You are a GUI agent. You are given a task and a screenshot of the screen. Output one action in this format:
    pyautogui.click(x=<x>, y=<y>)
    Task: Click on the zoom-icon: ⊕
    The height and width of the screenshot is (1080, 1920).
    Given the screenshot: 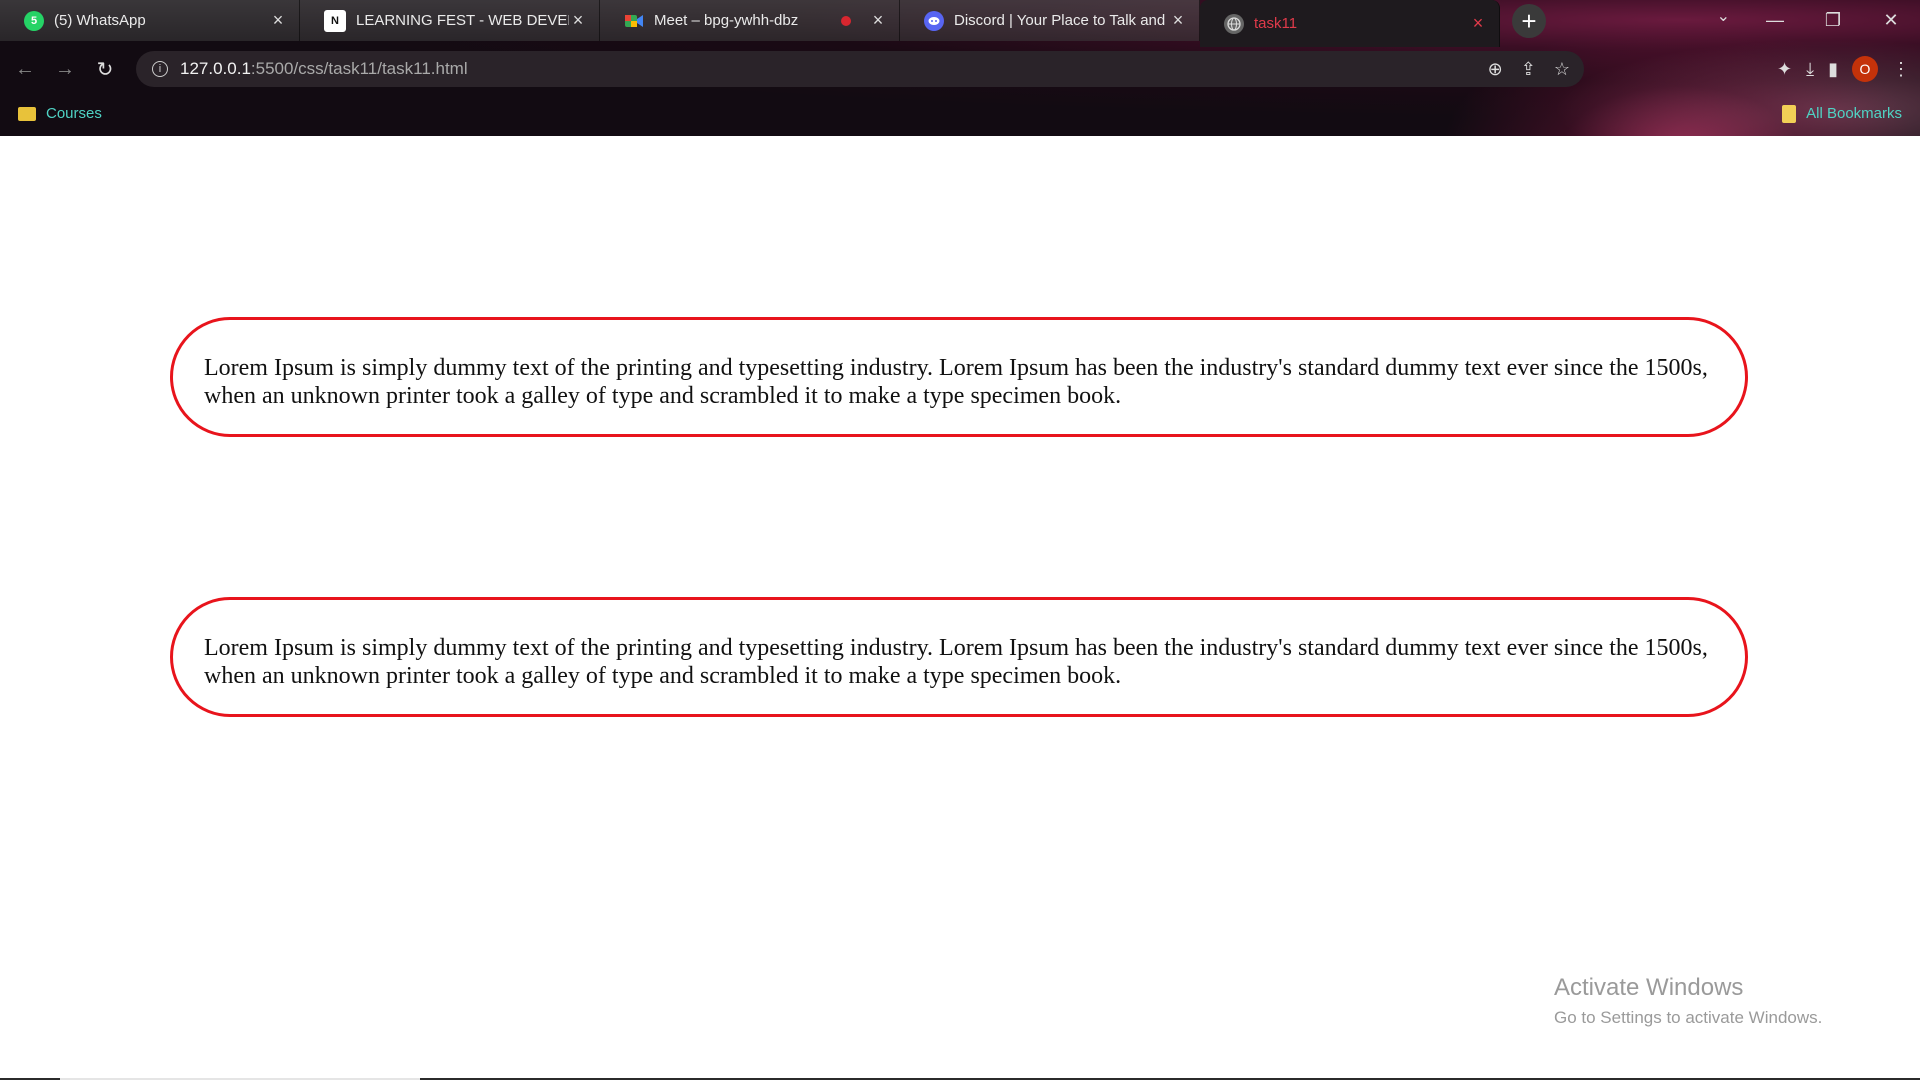 What is the action you would take?
    pyautogui.click(x=1495, y=69)
    